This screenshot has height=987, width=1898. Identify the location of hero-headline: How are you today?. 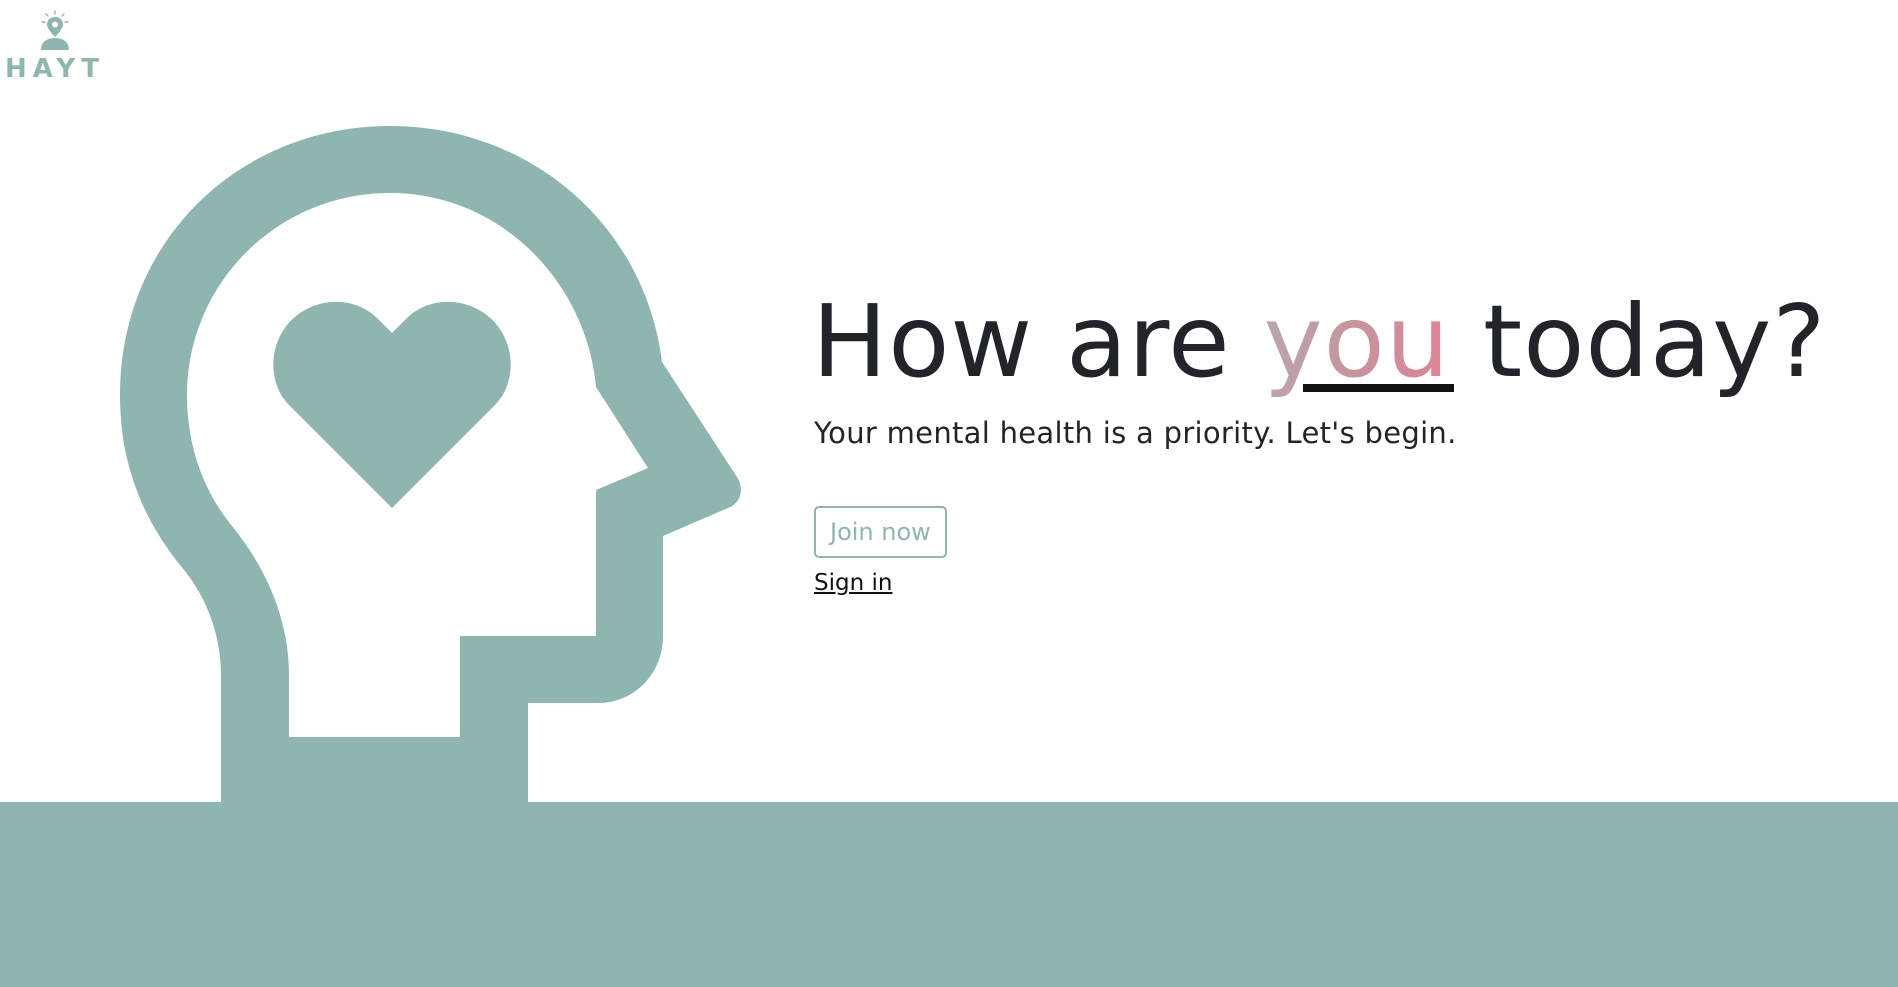
(1342, 342).